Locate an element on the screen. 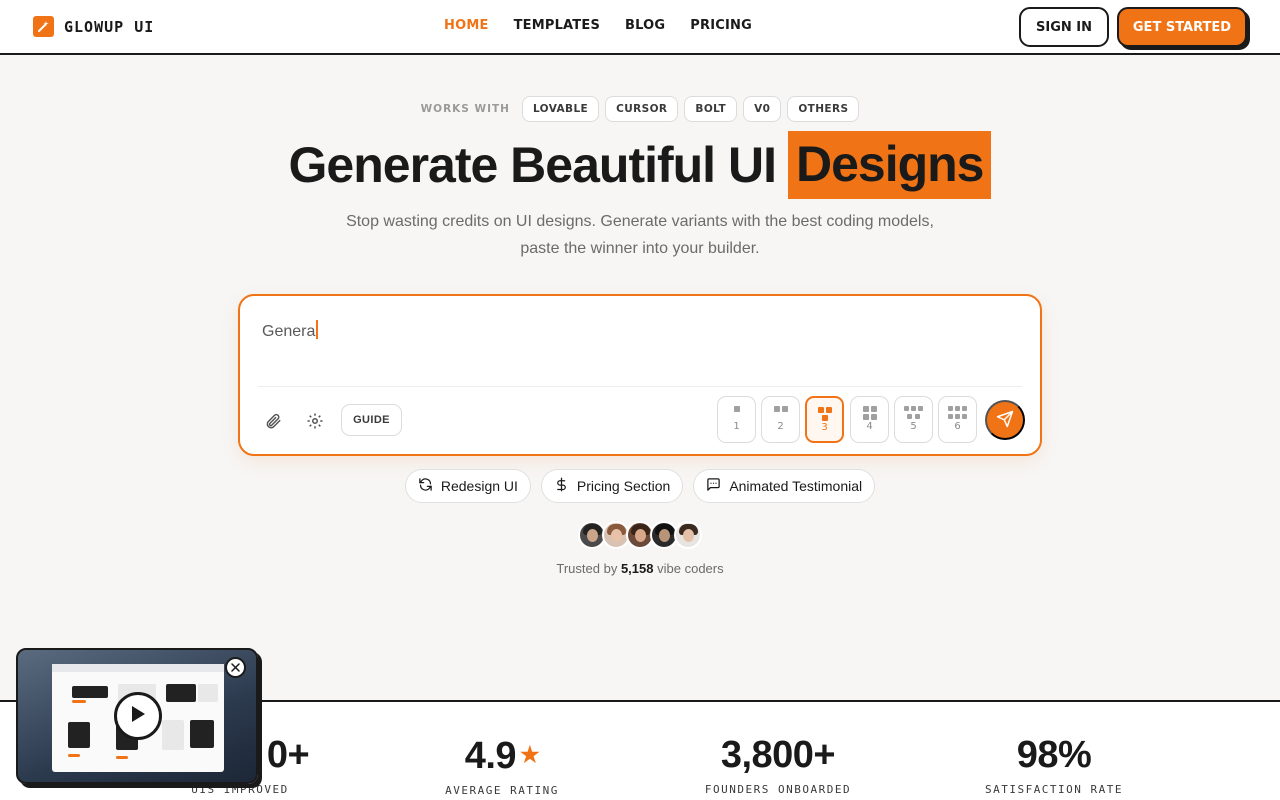 The width and height of the screenshot is (1280, 800). variant-3-button: 3 is located at coordinates (824, 419).